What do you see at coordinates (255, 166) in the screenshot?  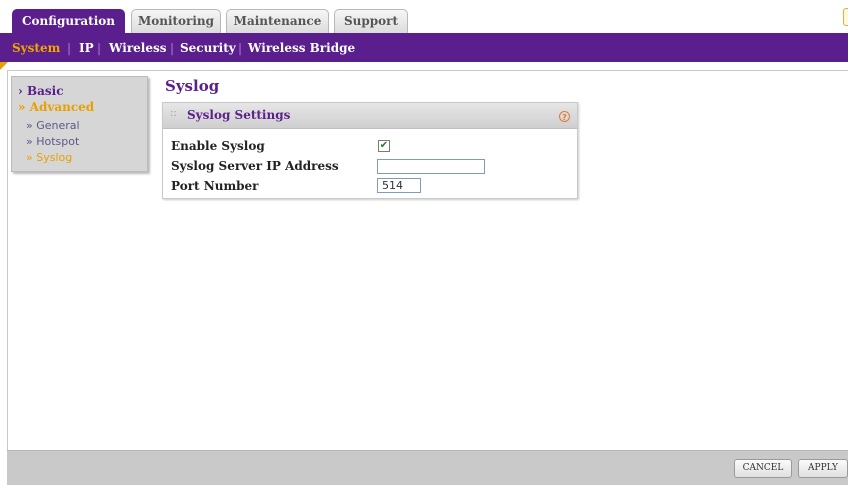 I see `syslog-server-ip-label: Syslog Server IP Address` at bounding box center [255, 166].